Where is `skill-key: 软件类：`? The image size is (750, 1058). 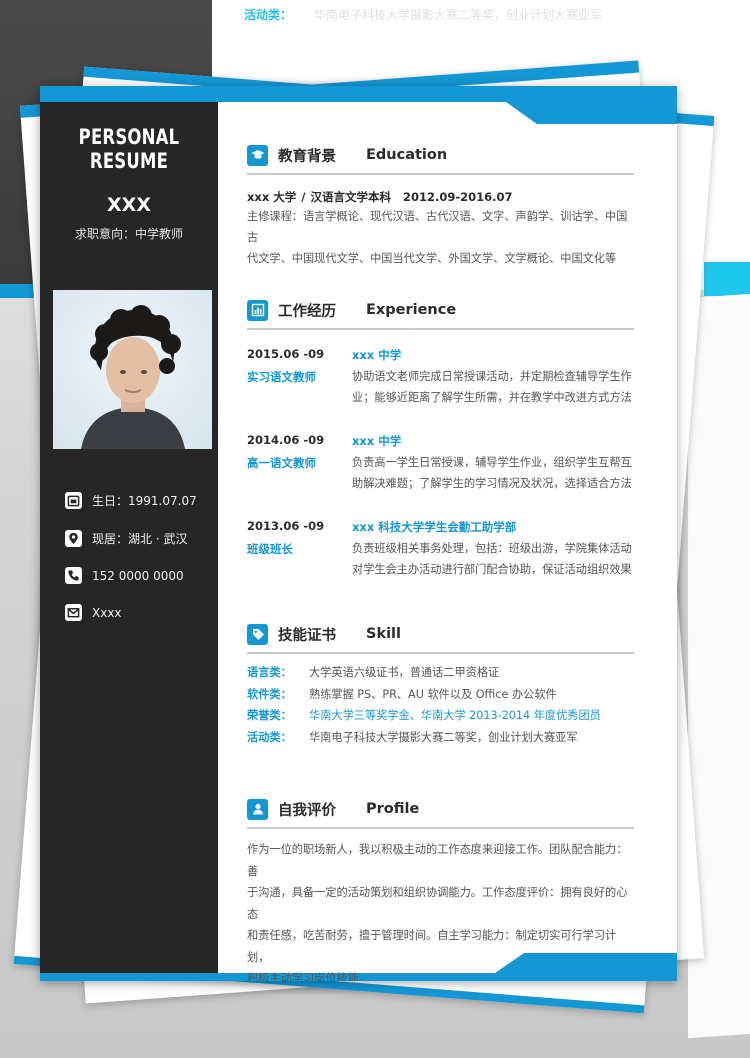 skill-key: 软件类： is located at coordinates (269, 694).